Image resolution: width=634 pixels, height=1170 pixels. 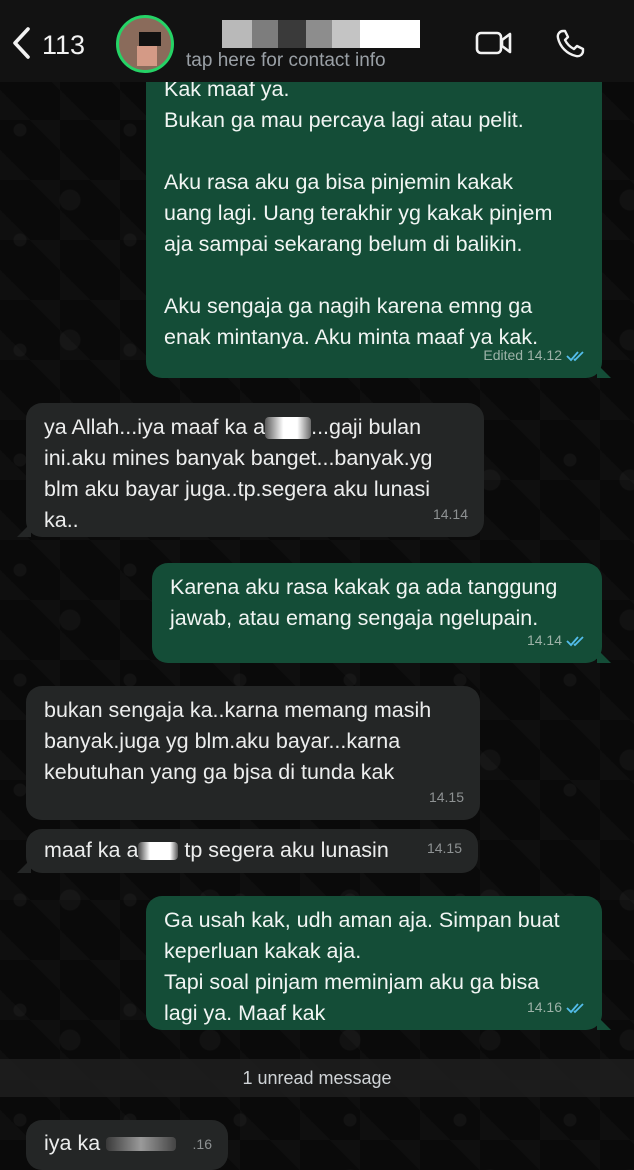 I want to click on message-bubble-incoming: maaf ka a tp segera aku lunasin 14.15, so click(x=247, y=851).